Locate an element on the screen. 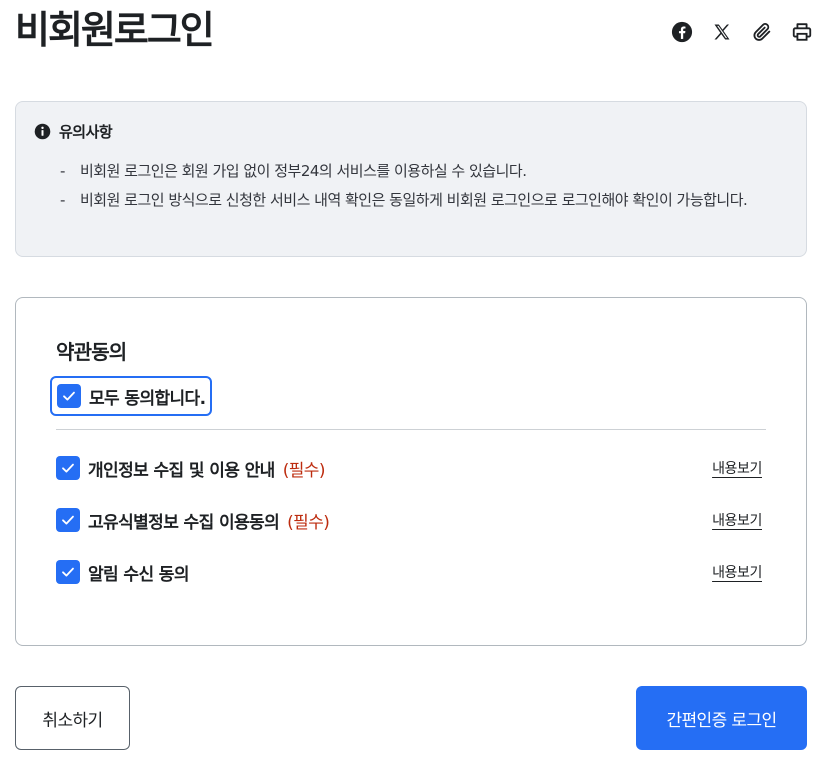  terms-title: 약관동의 is located at coordinates (91, 352).